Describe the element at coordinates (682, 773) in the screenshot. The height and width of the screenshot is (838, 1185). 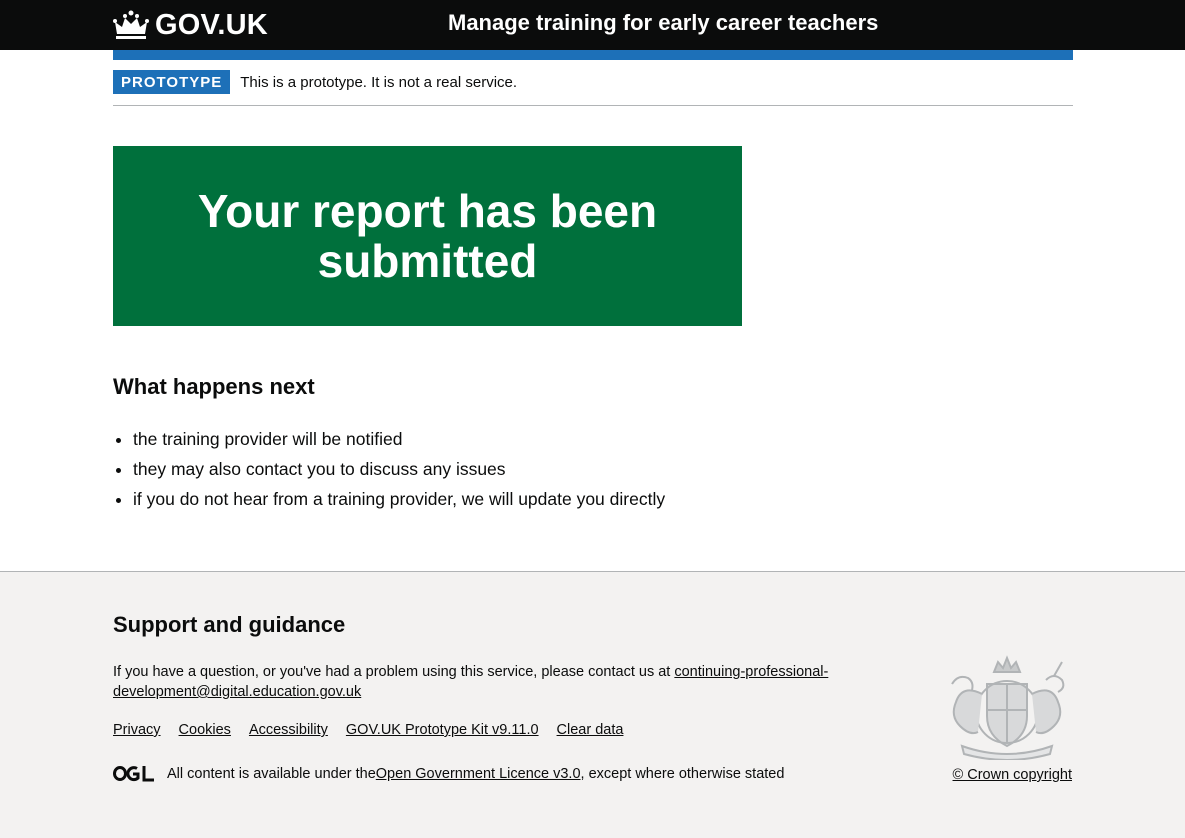
I see `licence-suffix: , except where otherwise stated` at that location.